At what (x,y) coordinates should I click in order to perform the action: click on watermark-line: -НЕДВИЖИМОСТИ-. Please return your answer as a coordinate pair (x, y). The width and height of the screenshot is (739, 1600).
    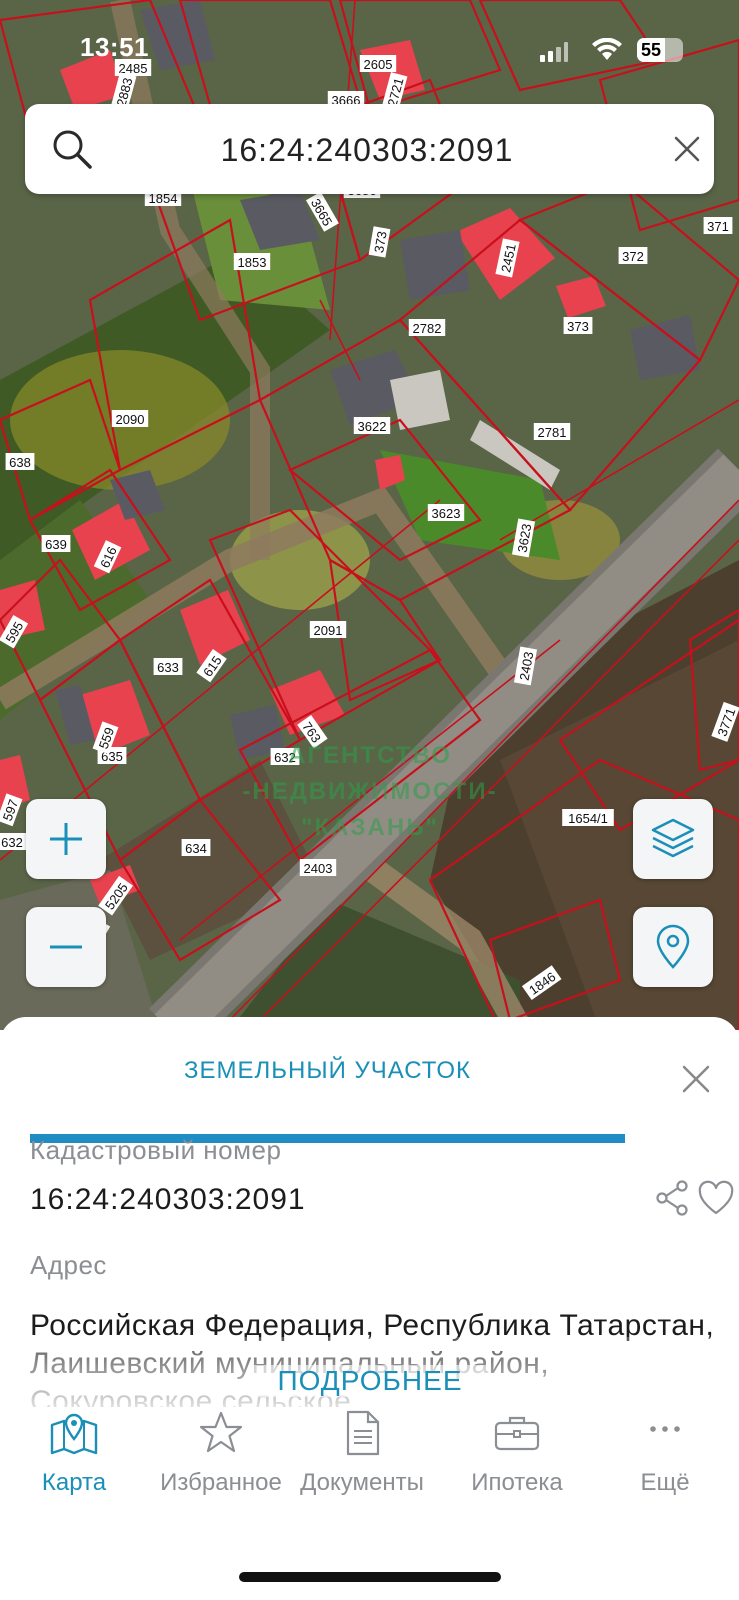
    Looking at the image, I should click on (370, 791).